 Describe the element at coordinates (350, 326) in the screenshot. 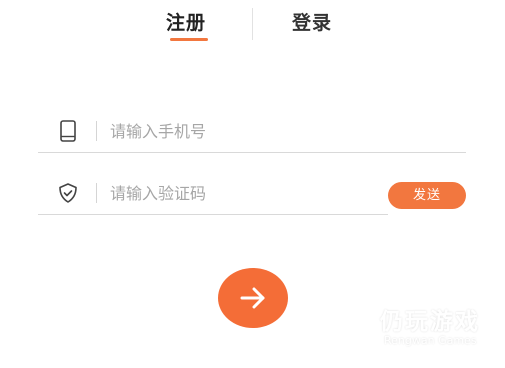

I see `watermark-logo-icon` at that location.